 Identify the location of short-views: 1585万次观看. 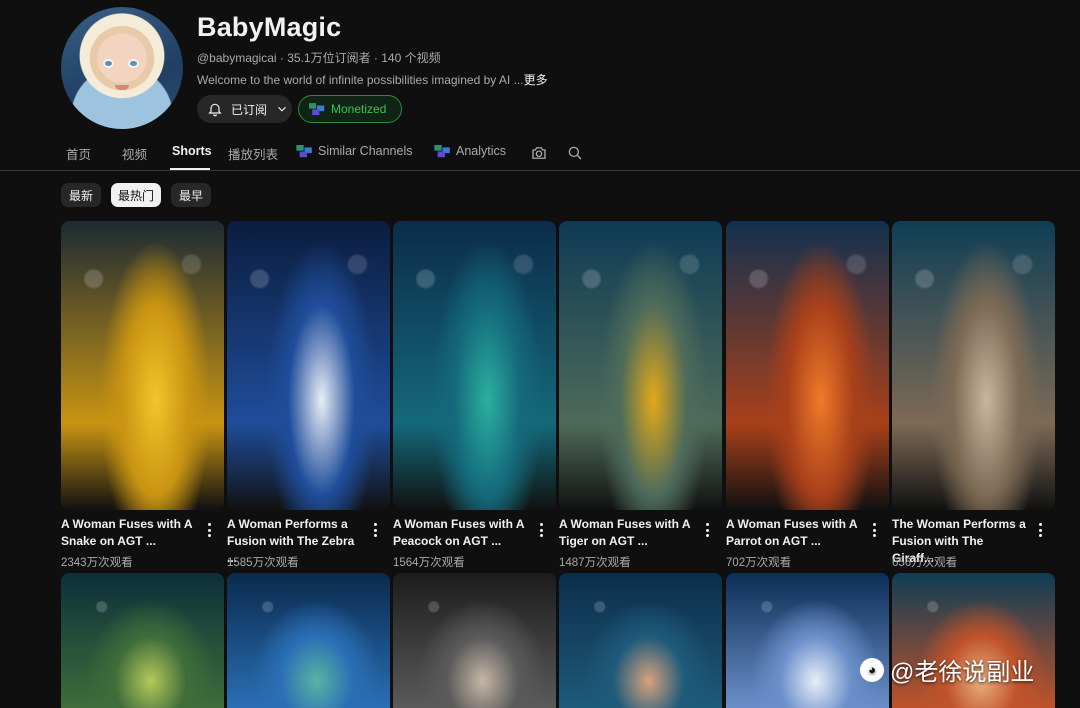
(263, 563).